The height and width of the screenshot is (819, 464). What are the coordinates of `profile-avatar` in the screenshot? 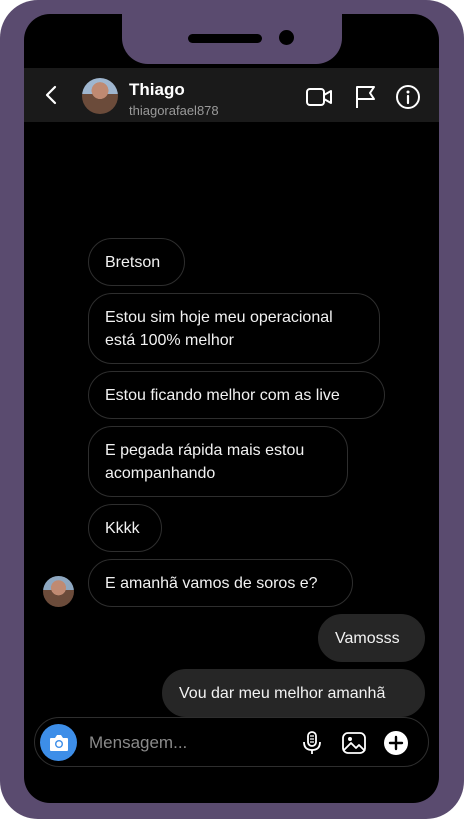 It's located at (100, 96).